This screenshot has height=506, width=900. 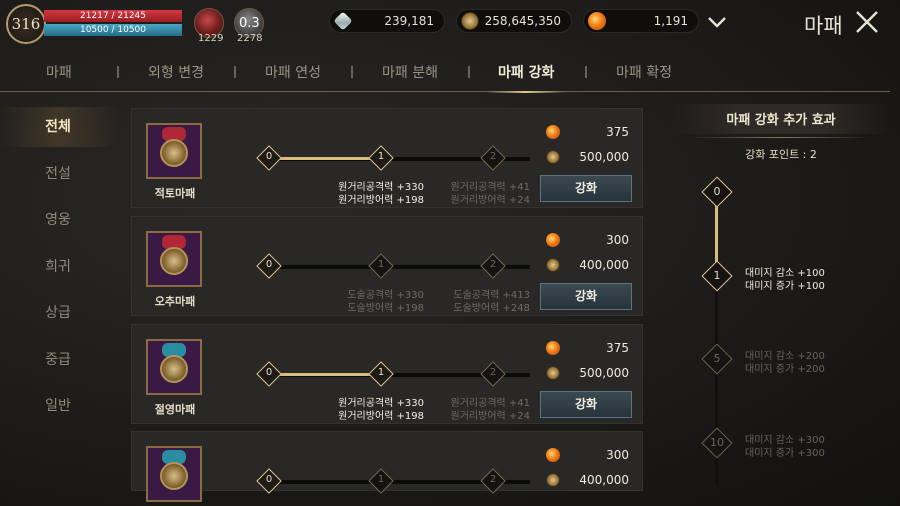 What do you see at coordinates (781, 120) in the screenshot?
I see `panel-title: 마패 강화 추가 효과` at bounding box center [781, 120].